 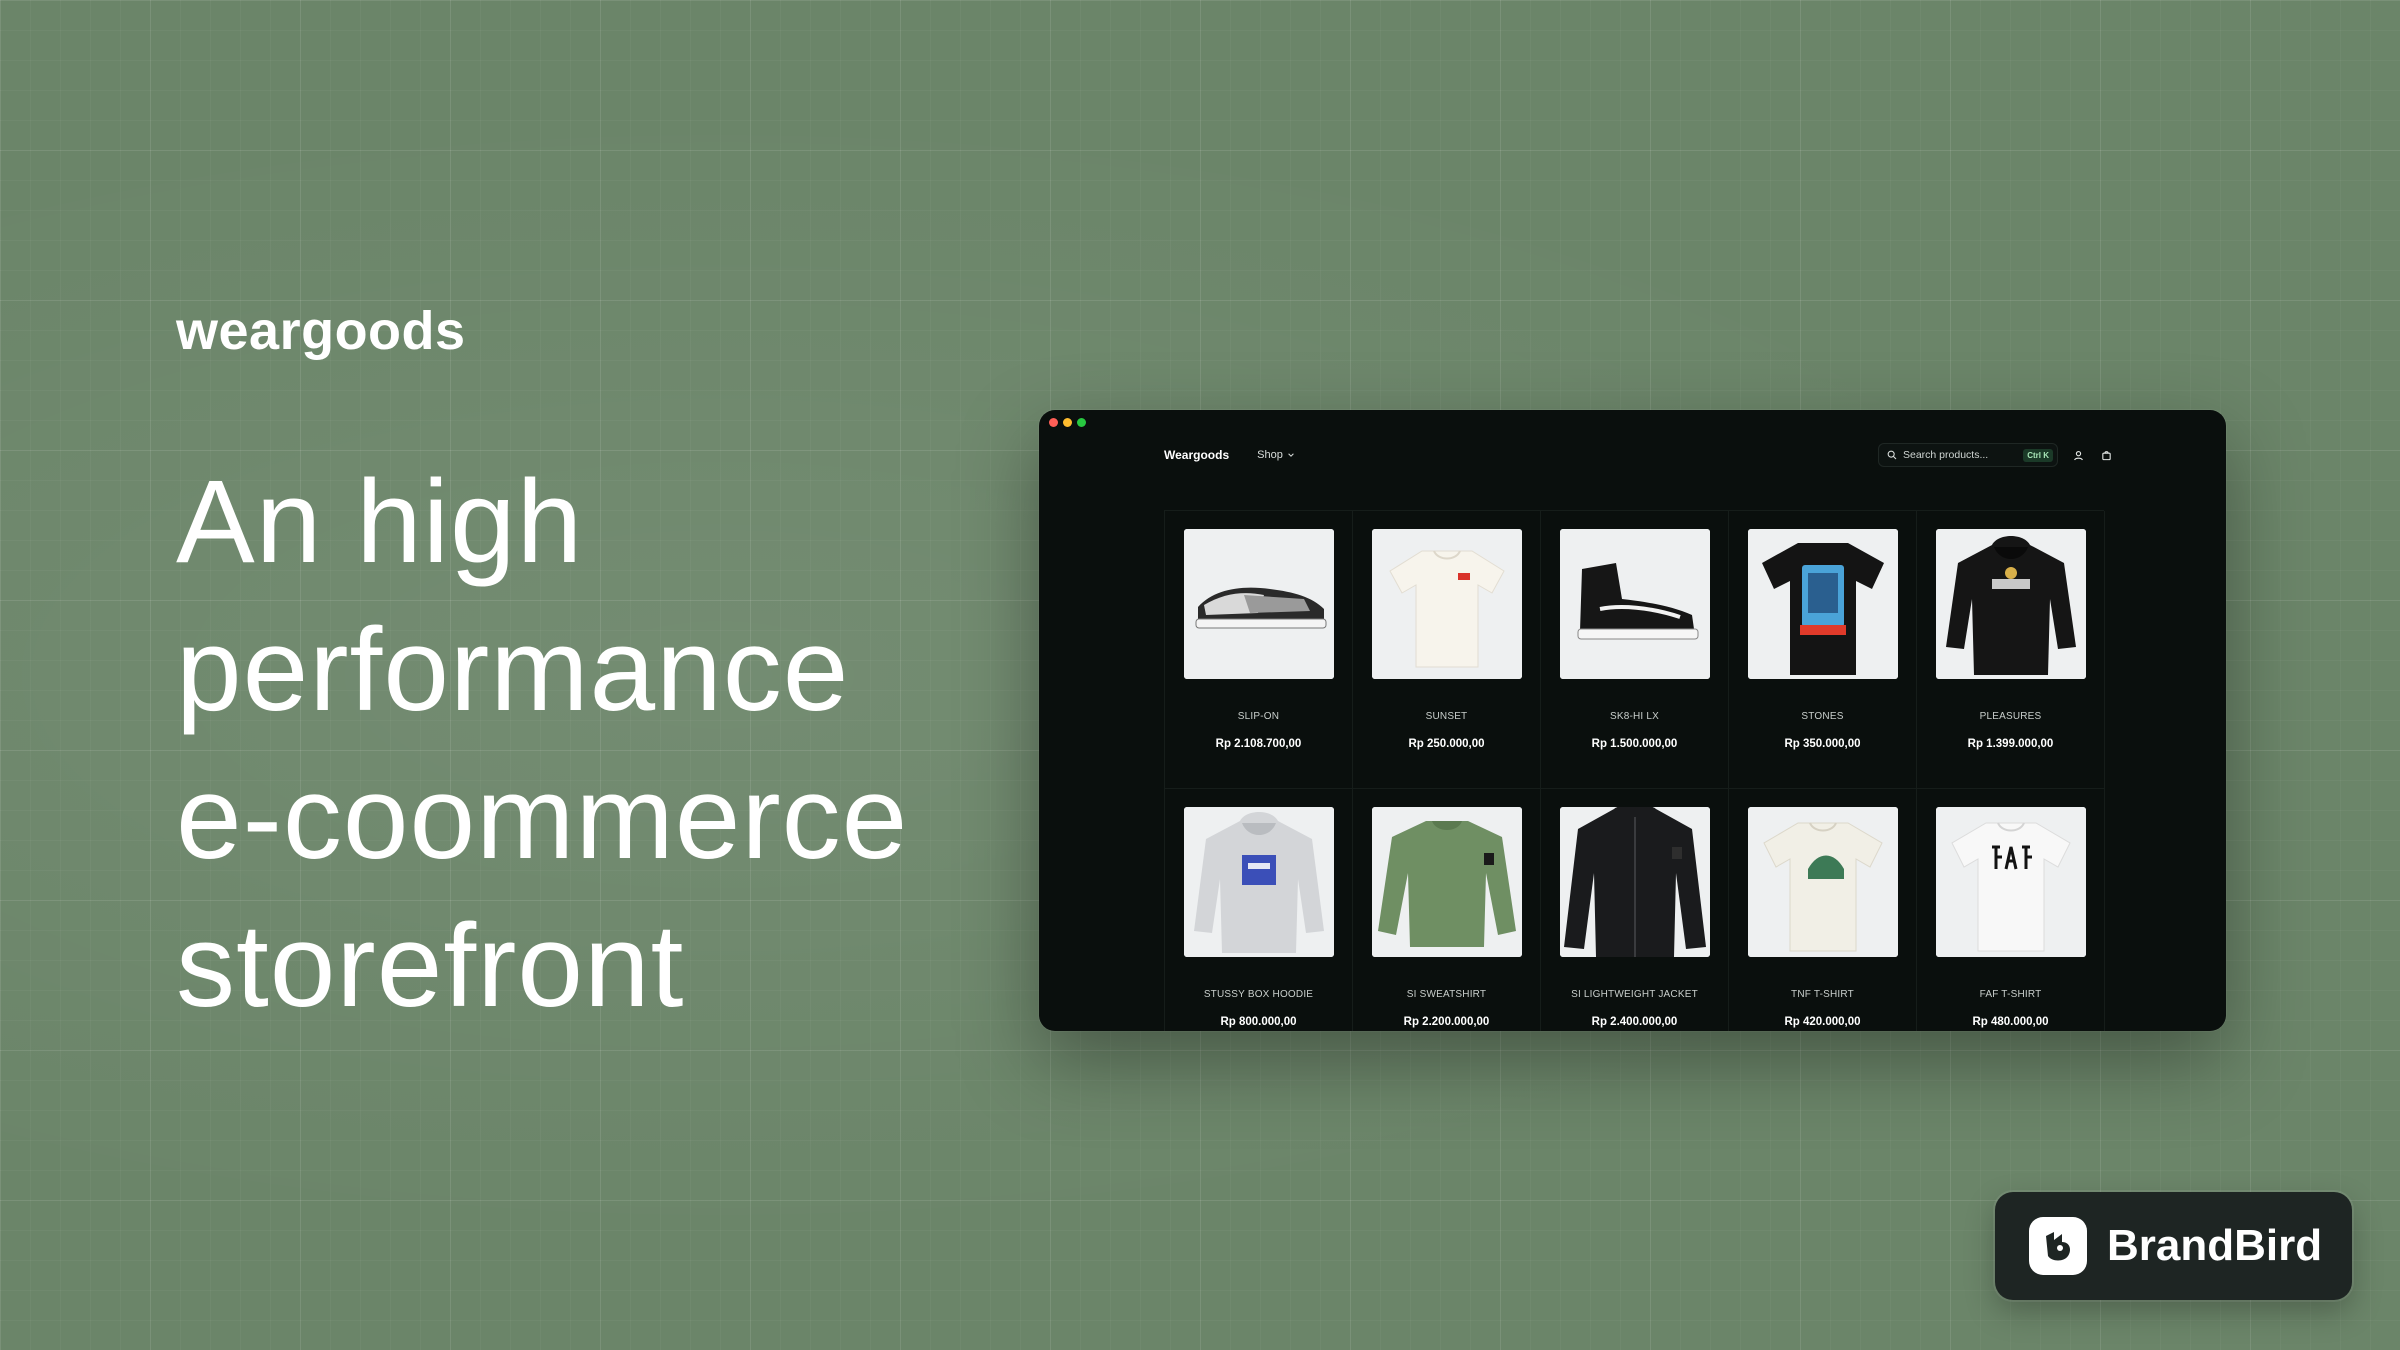 What do you see at coordinates (1446, 744) in the screenshot?
I see `product-price: Rp 250.000,00` at bounding box center [1446, 744].